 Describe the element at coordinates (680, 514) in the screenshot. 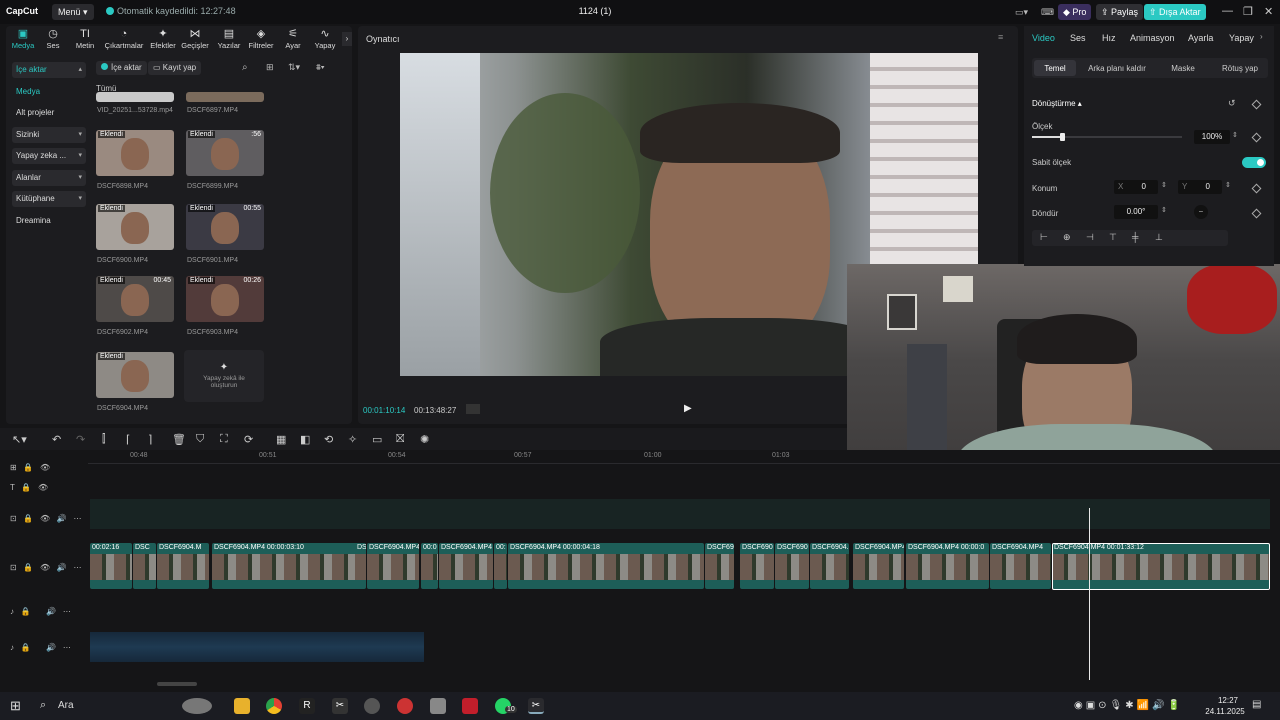

I see `overlay-track` at that location.